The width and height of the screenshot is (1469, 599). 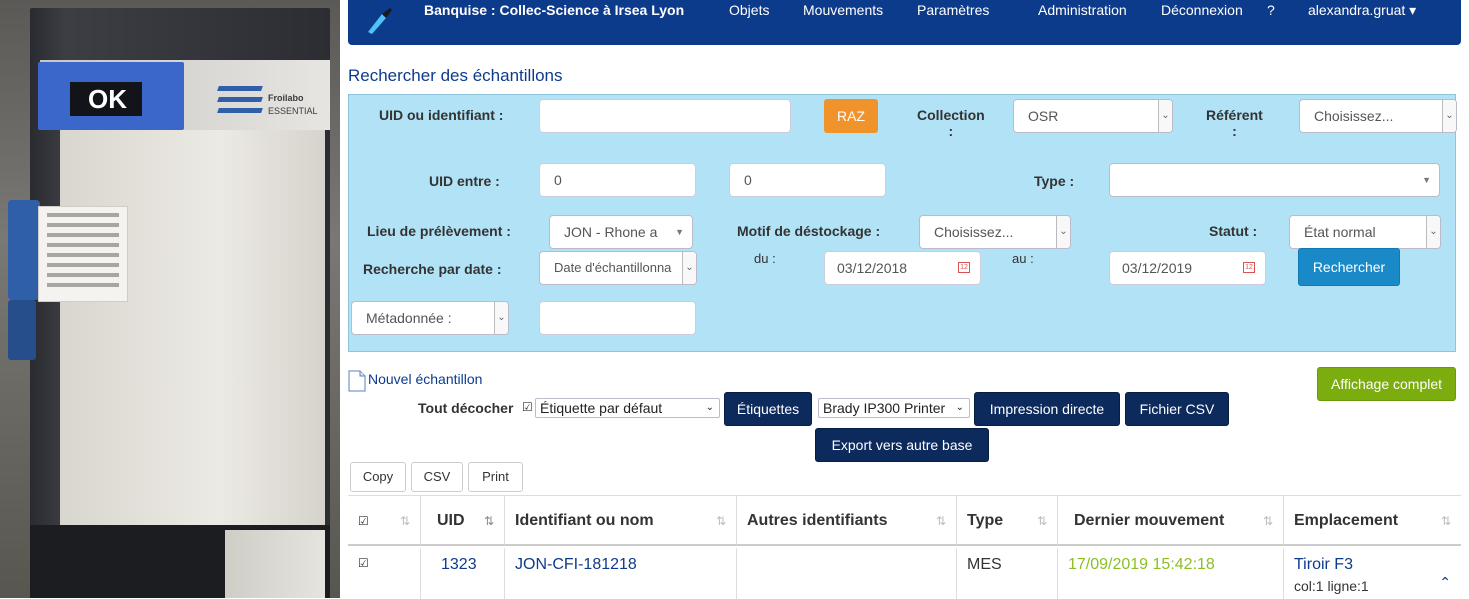 What do you see at coordinates (1082, 10) in the screenshot?
I see `nav-administration: Administration` at bounding box center [1082, 10].